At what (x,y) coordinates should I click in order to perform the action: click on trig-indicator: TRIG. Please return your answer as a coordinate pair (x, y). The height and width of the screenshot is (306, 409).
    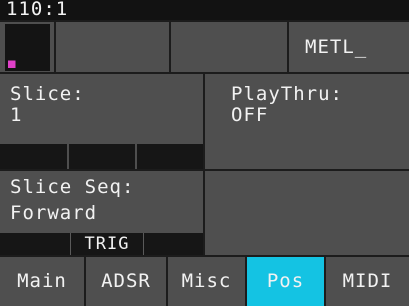
    Looking at the image, I should click on (107, 244).